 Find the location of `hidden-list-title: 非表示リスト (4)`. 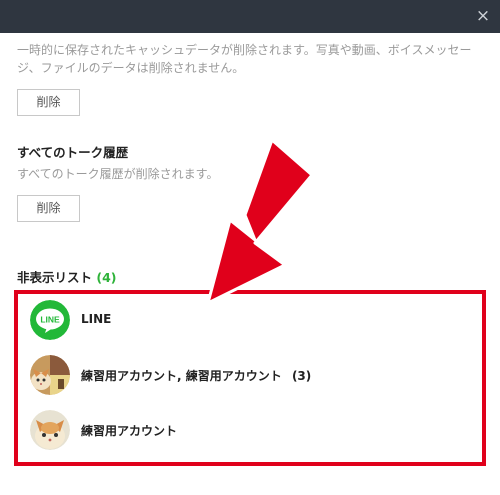

hidden-list-title: 非表示リスト (4) is located at coordinates (67, 276).